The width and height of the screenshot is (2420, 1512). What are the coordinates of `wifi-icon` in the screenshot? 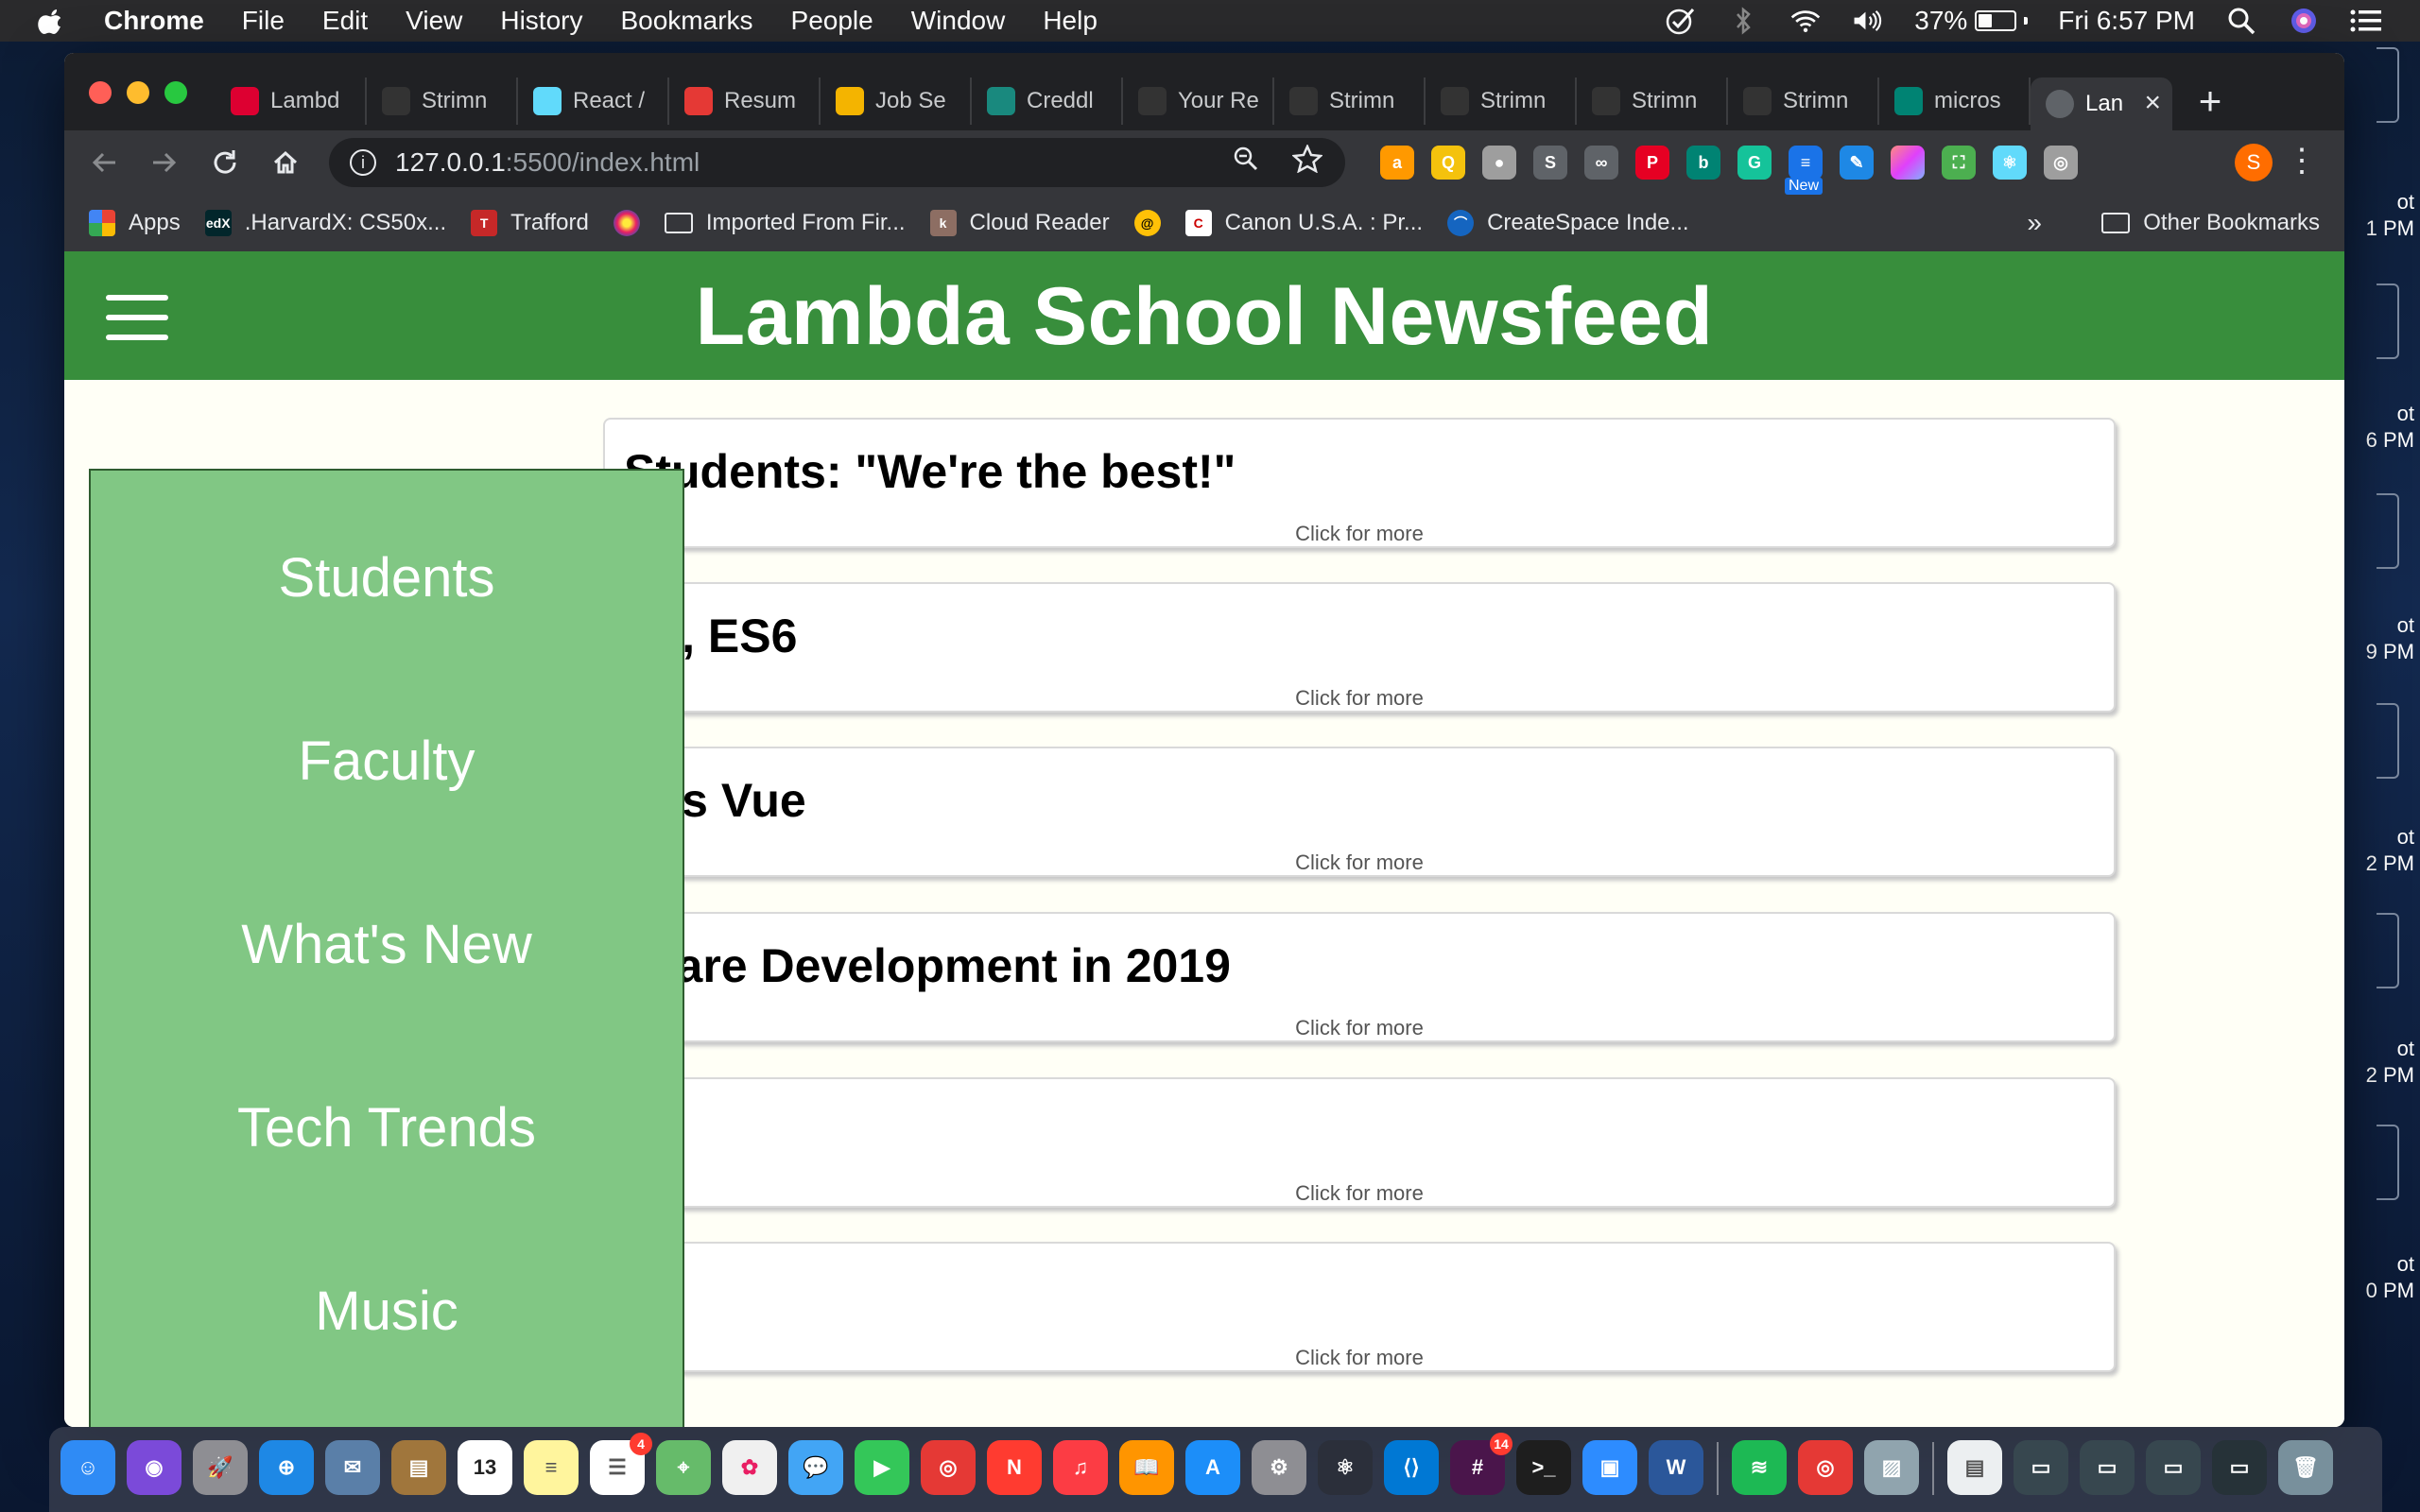 It's located at (1805, 21).